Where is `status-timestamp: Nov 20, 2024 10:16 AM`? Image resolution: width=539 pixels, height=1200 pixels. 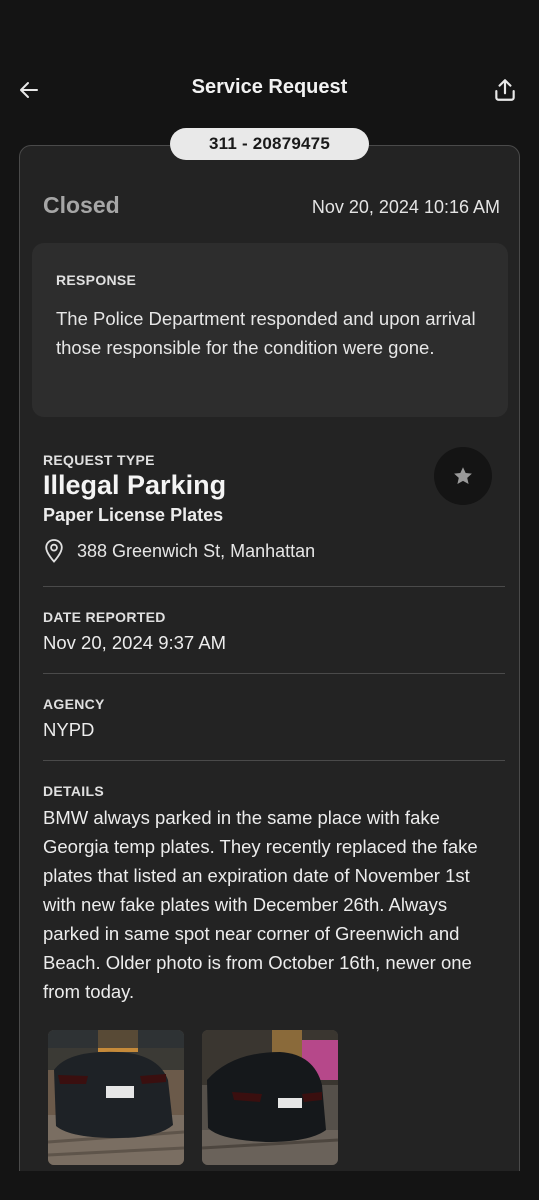 status-timestamp: Nov 20, 2024 10:16 AM is located at coordinates (405, 207).